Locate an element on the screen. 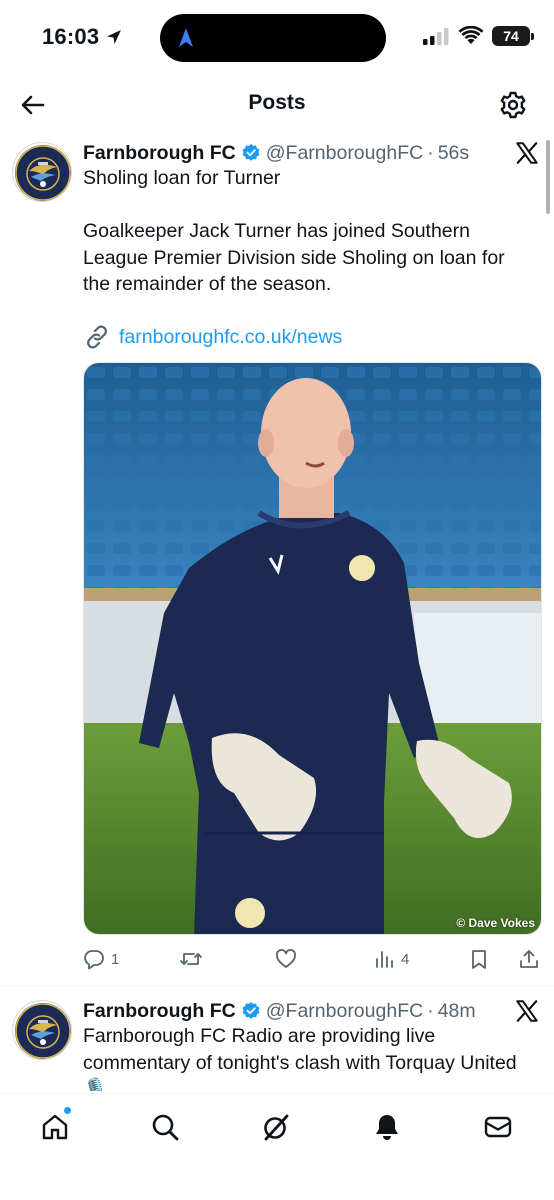 The width and height of the screenshot is (554, 1200). status-time: 16:03 is located at coordinates (82, 37).